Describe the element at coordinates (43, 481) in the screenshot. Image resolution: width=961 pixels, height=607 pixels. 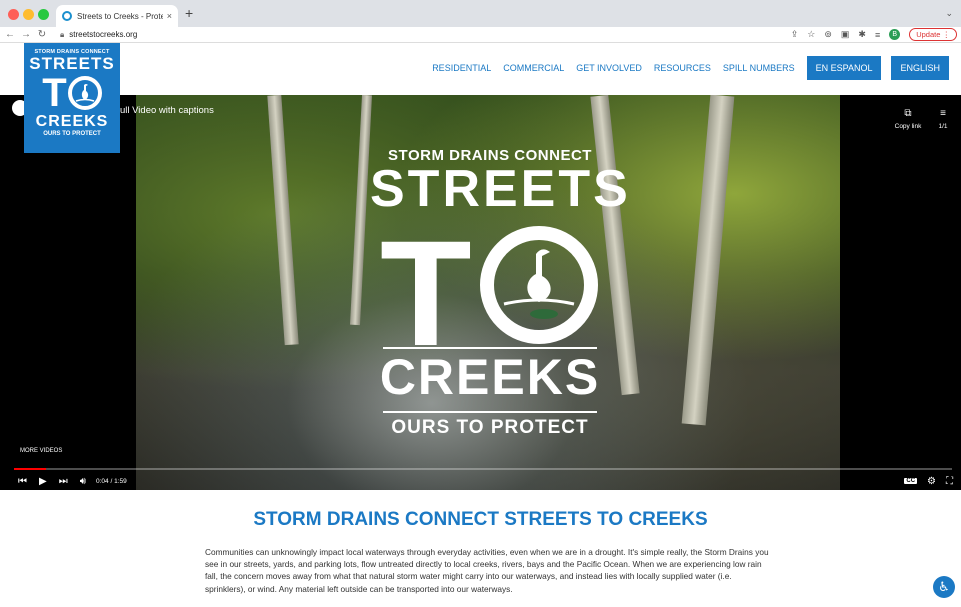
I see `play-icon: ▶` at that location.